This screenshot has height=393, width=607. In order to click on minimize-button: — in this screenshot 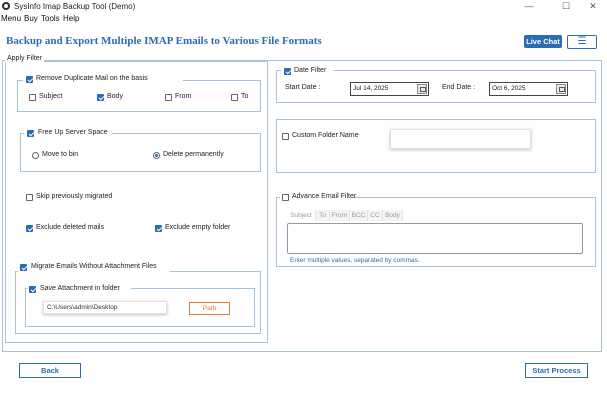, I will do `click(529, 6)`.